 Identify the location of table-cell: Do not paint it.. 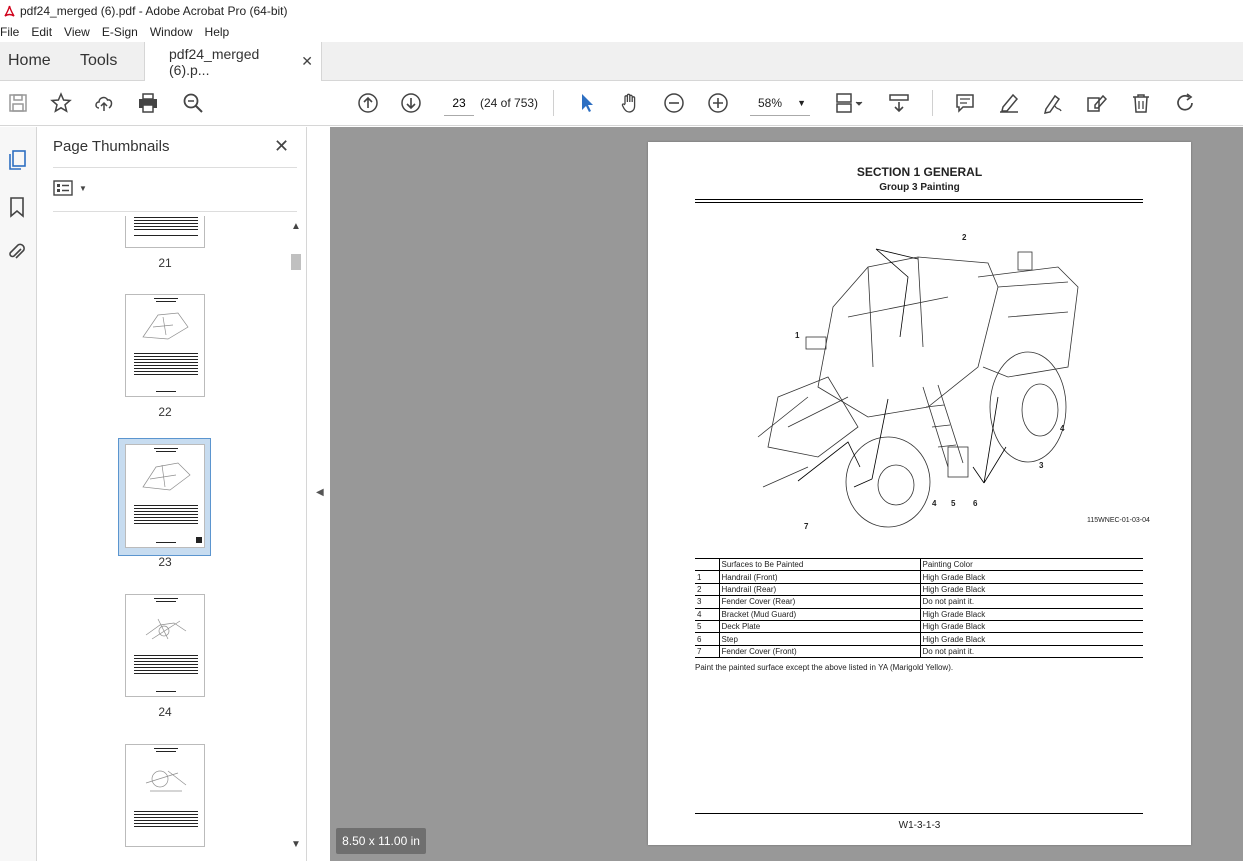
(1031, 602).